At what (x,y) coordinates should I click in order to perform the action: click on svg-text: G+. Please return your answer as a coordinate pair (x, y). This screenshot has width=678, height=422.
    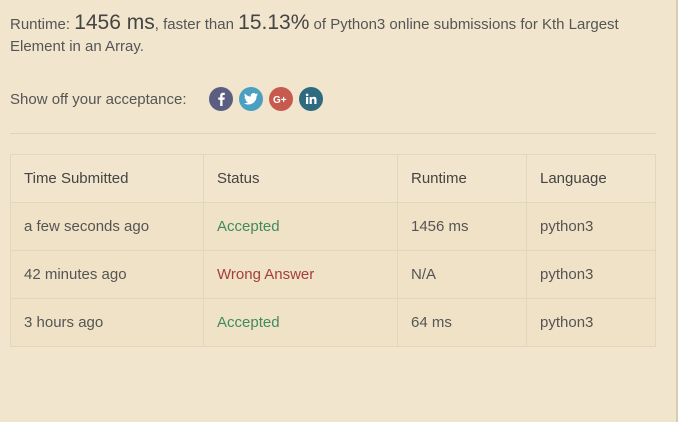
    Looking at the image, I should click on (280, 100).